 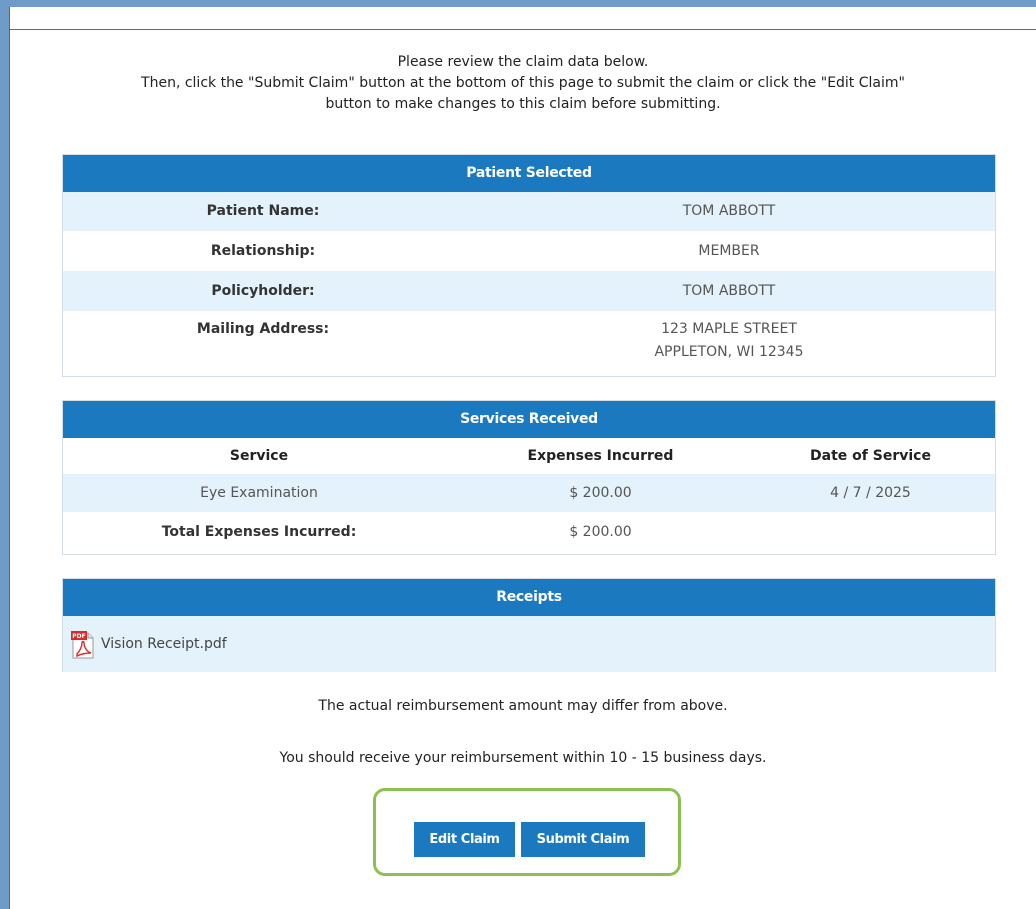 What do you see at coordinates (464, 839) in the screenshot?
I see `edit-claim-button: Edit Claim` at bounding box center [464, 839].